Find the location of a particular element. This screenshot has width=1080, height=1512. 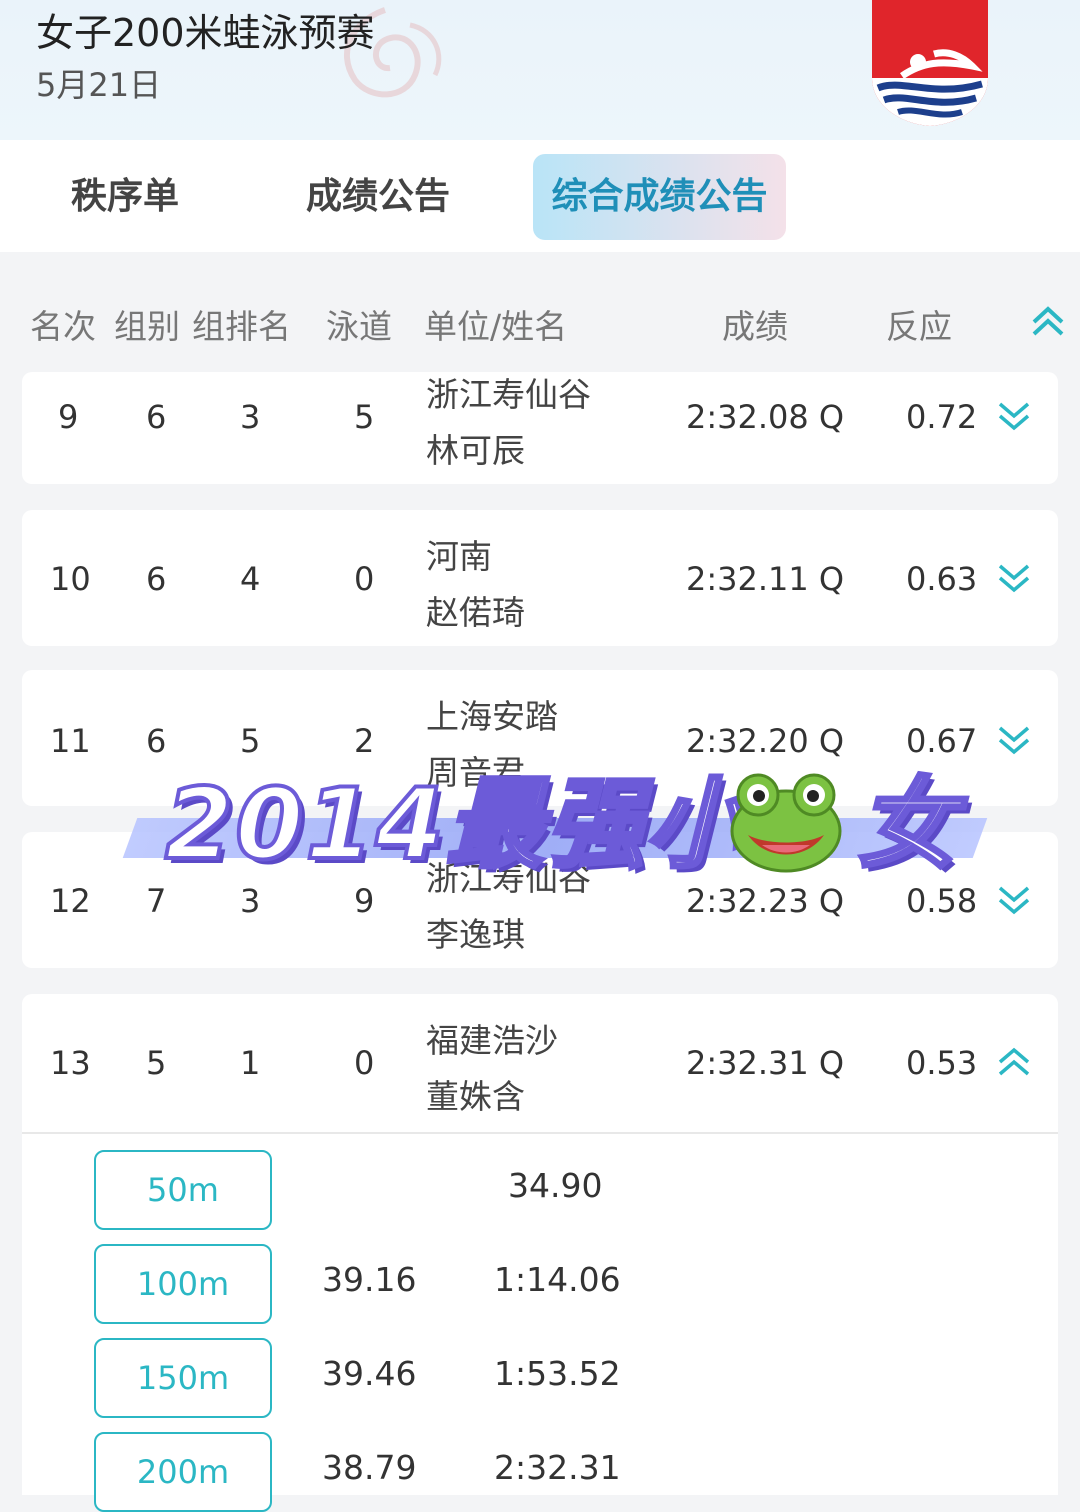

swimmer-name: 董姝含 is located at coordinates (475, 1096).